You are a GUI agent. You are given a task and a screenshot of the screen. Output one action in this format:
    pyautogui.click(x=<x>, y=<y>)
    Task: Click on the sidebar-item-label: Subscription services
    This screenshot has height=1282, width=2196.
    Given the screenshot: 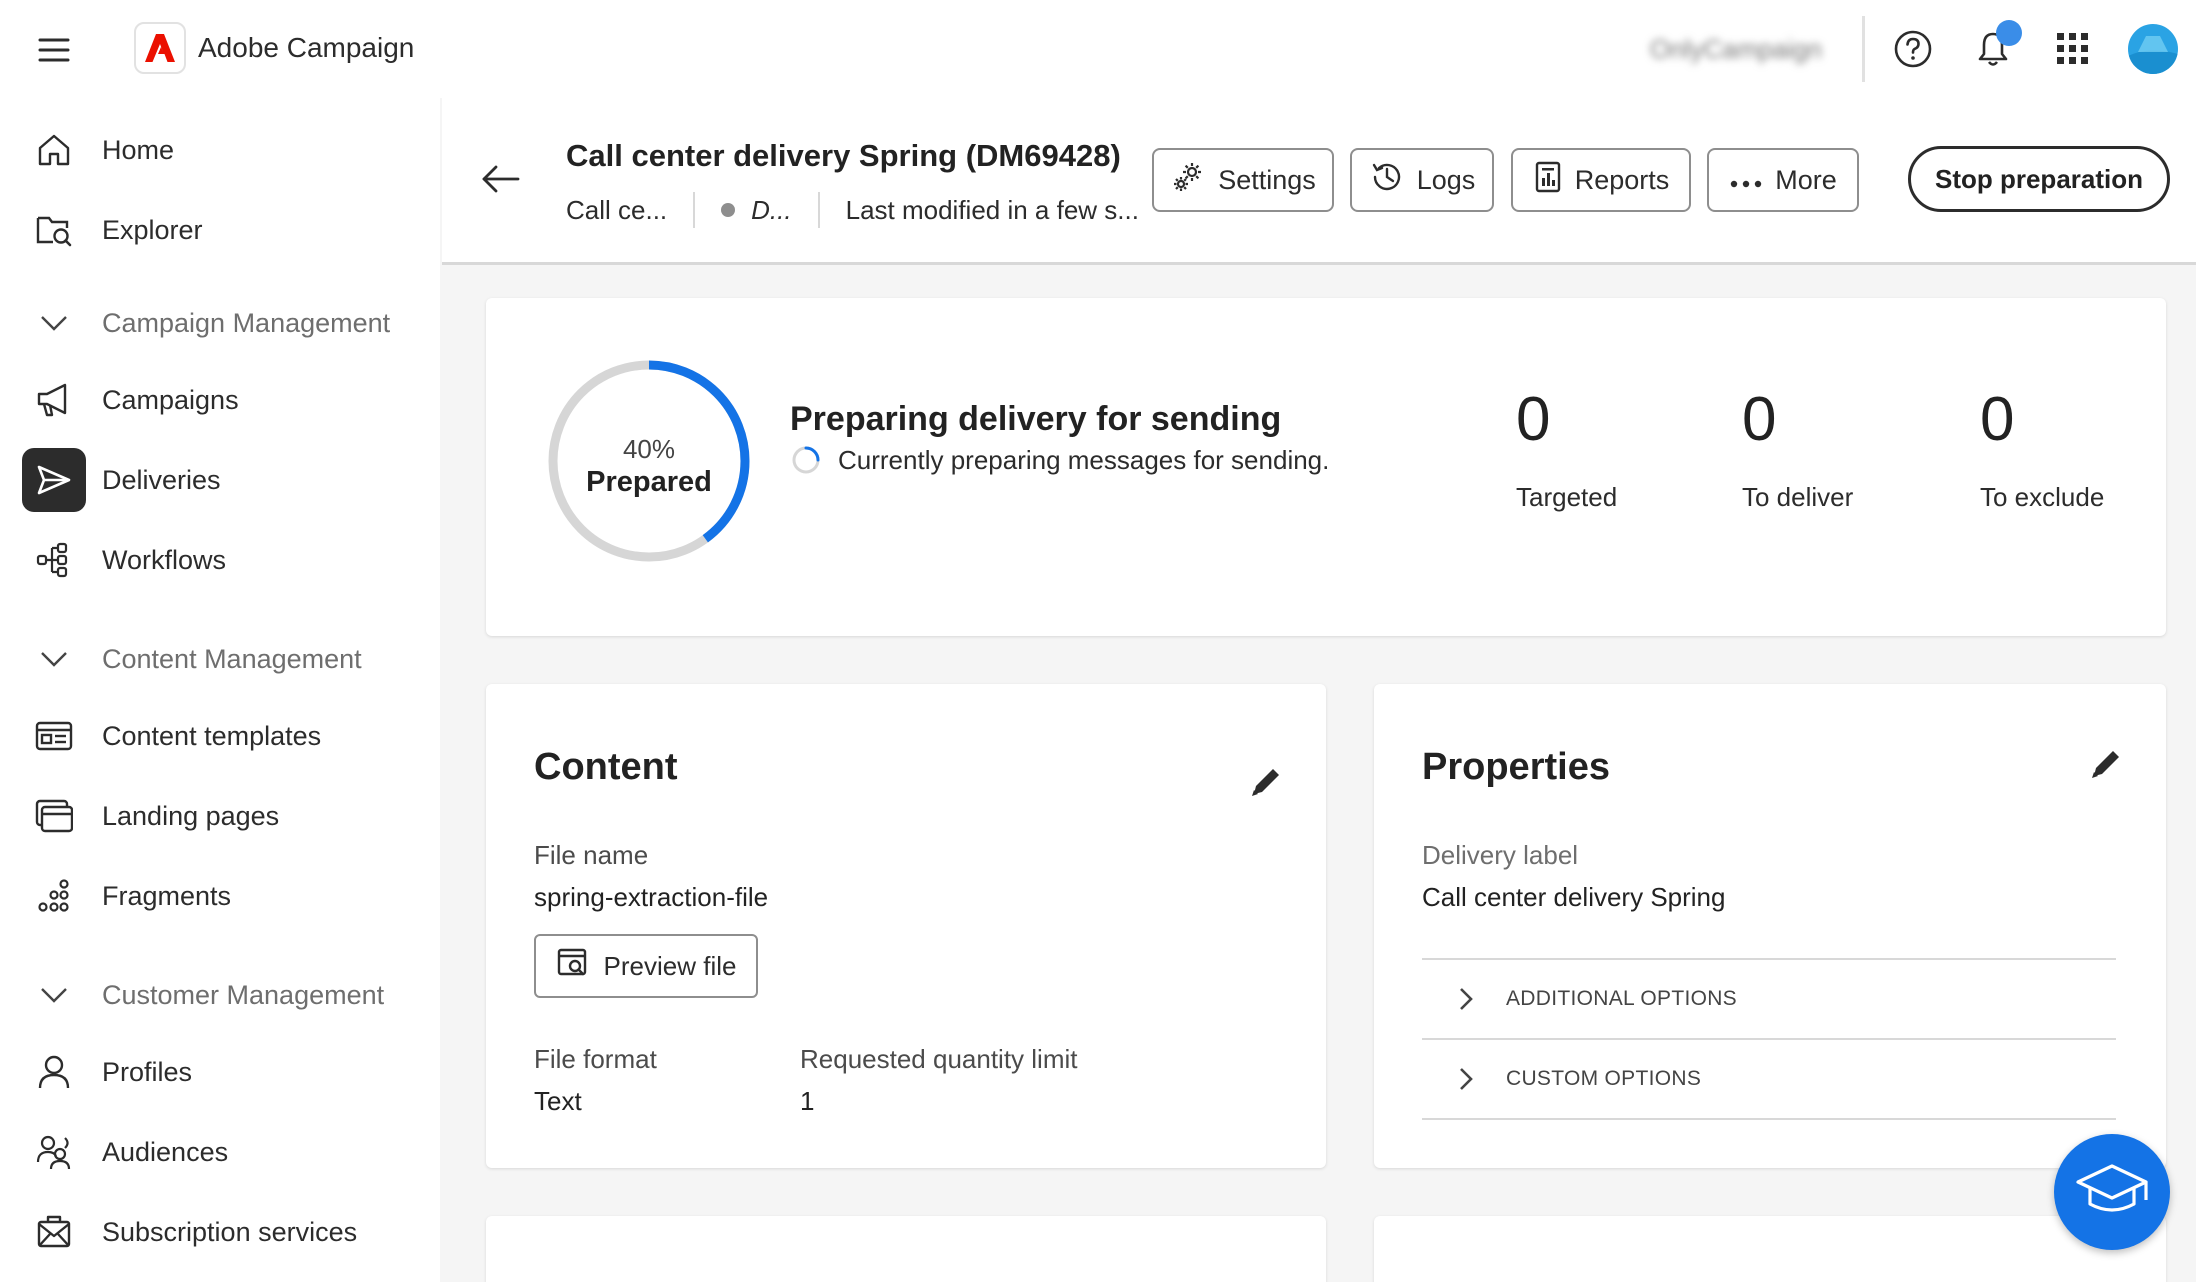 What is the action you would take?
    pyautogui.click(x=230, y=1231)
    